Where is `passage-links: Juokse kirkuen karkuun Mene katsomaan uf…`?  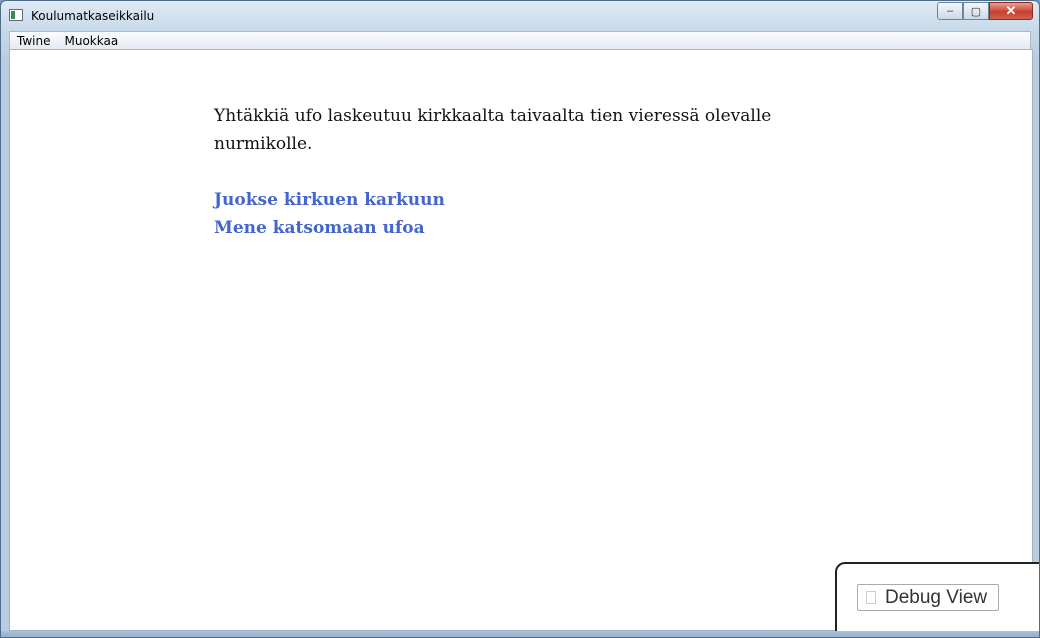 passage-links: Juokse kirkuen karkuun Mene katsomaan uf… is located at coordinates (329, 214).